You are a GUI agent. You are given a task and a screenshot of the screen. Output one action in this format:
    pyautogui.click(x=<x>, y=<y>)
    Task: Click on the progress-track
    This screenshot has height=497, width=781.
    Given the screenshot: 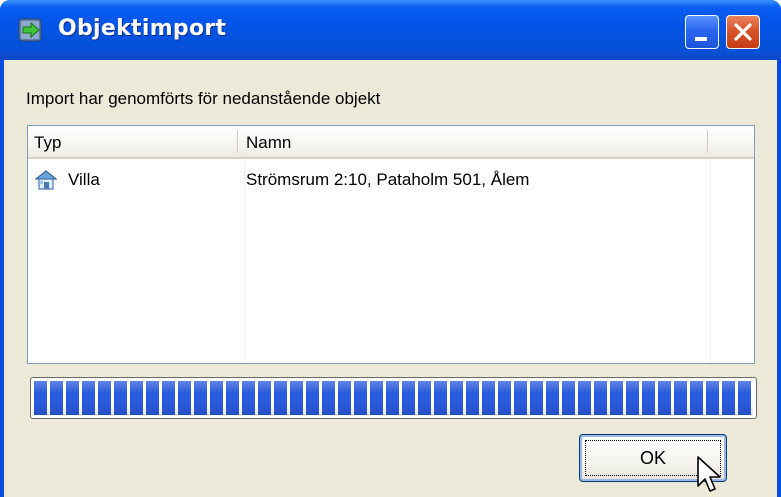 What is the action you would take?
    pyautogui.click(x=393, y=398)
    